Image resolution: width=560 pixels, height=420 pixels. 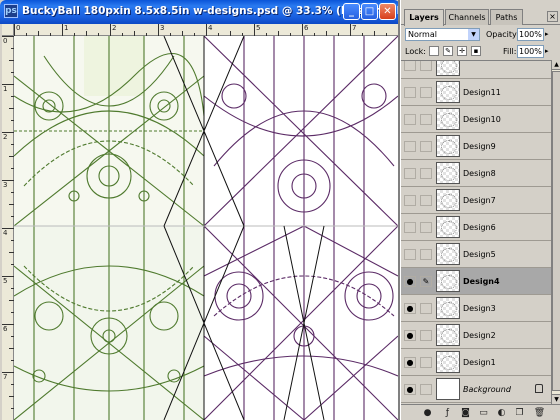 I want to click on layer-row: Design5, so click(x=476, y=254).